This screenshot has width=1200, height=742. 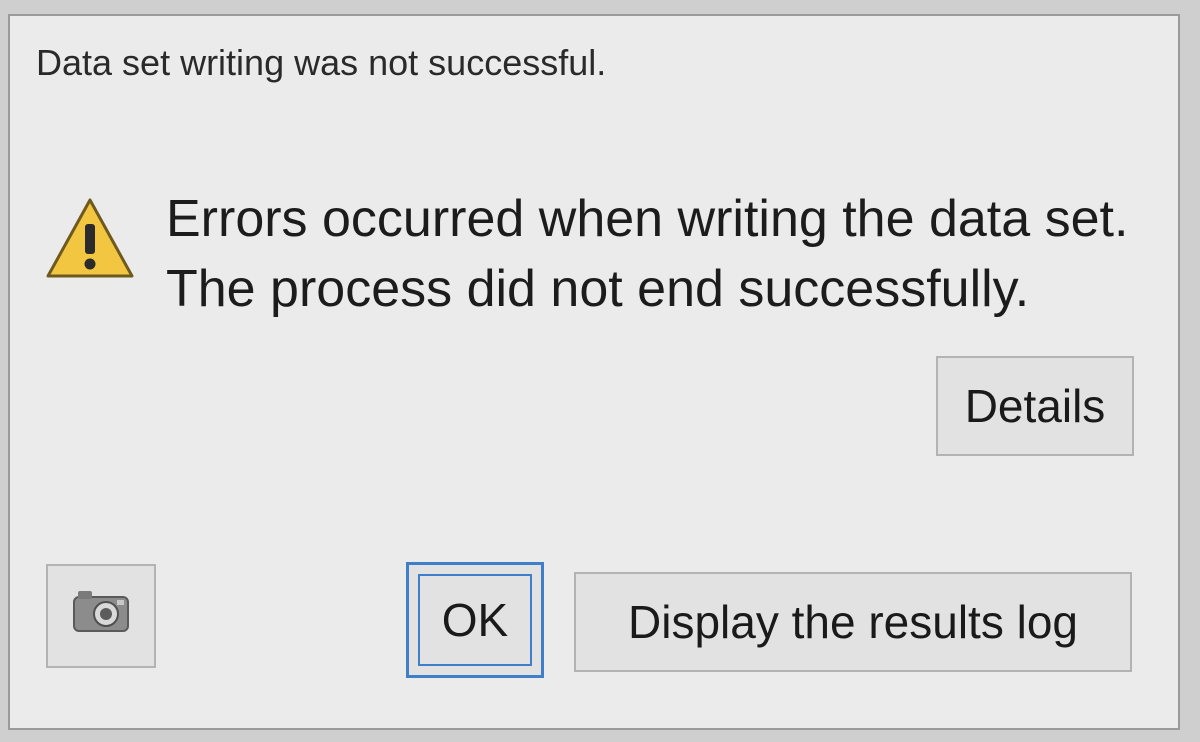 I want to click on camera-icon, so click(x=101, y=616).